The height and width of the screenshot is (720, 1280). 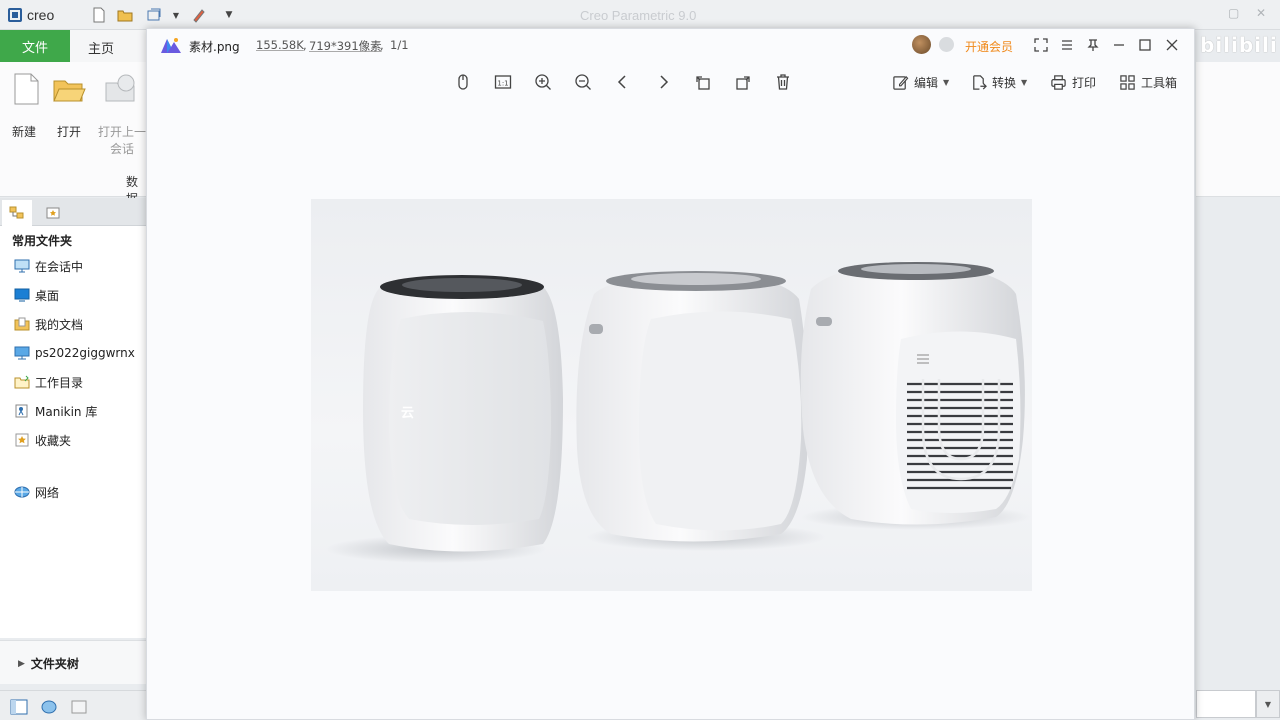 What do you see at coordinates (154, 15) in the screenshot?
I see `regenerate-icon` at bounding box center [154, 15].